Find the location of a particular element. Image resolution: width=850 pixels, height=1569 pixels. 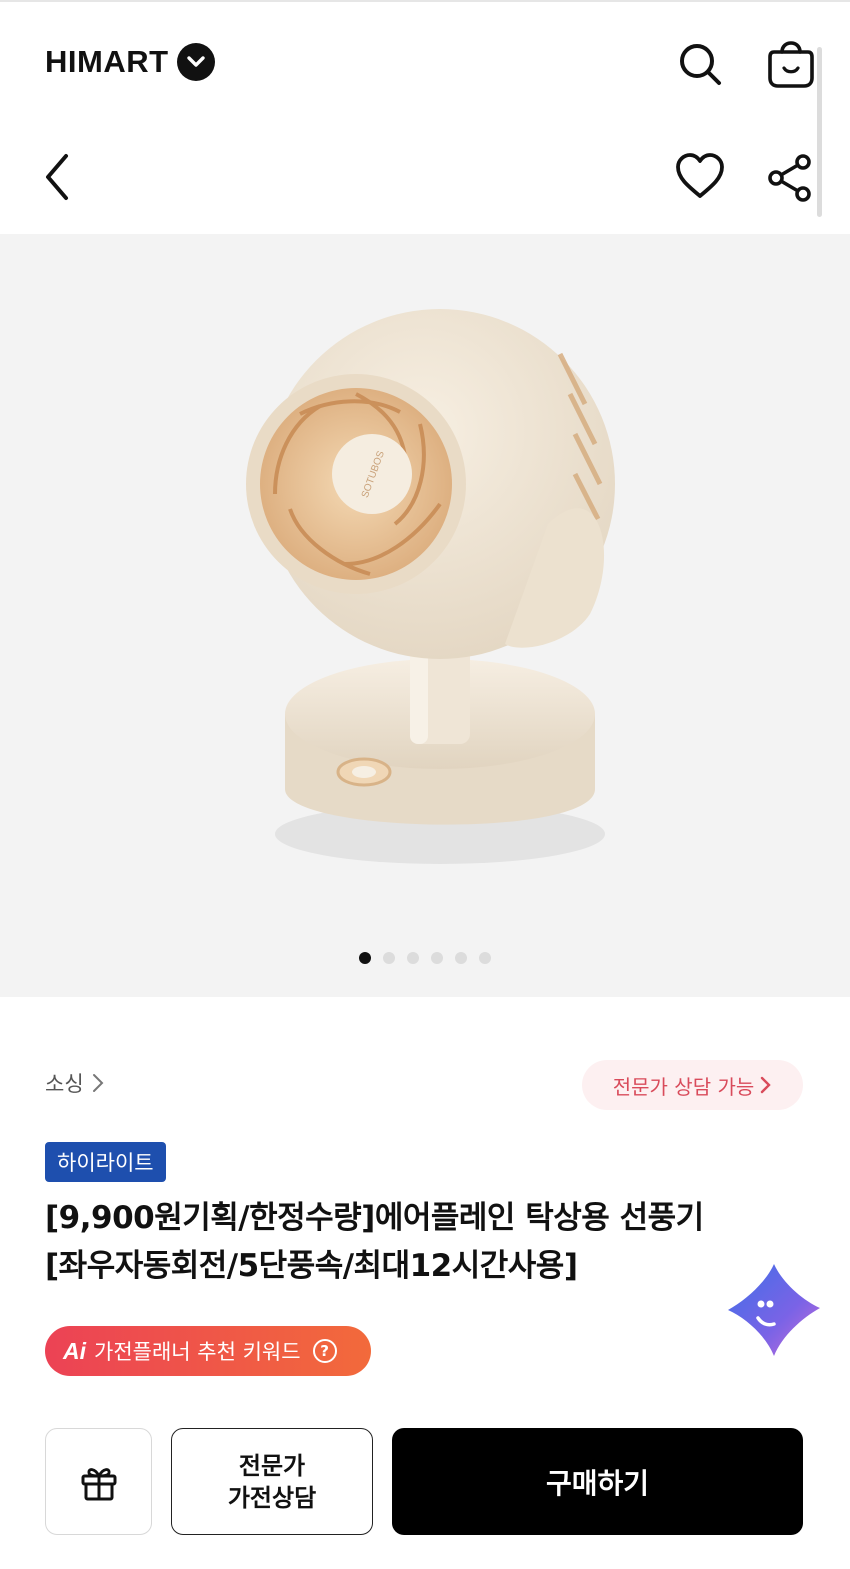

gift-button is located at coordinates (98, 1481).